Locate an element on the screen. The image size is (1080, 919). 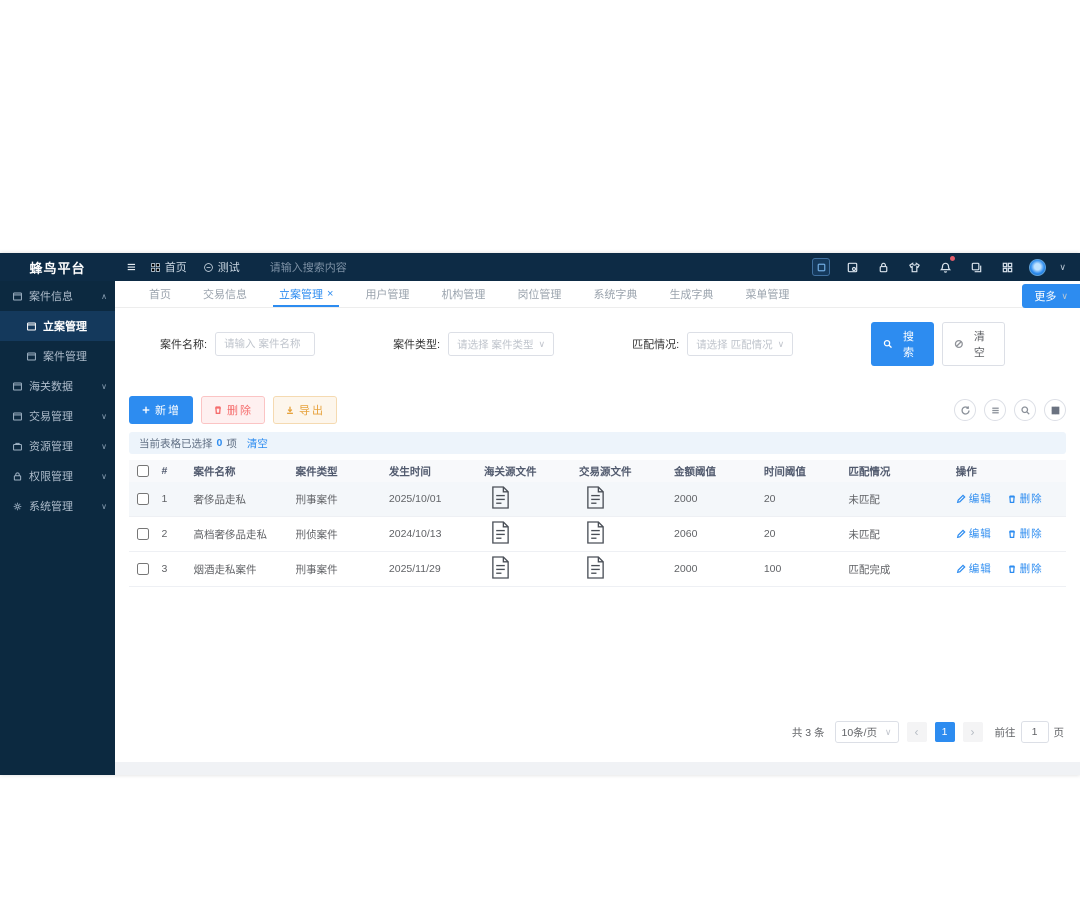
pencil-icon is located at coordinates (961, 568).